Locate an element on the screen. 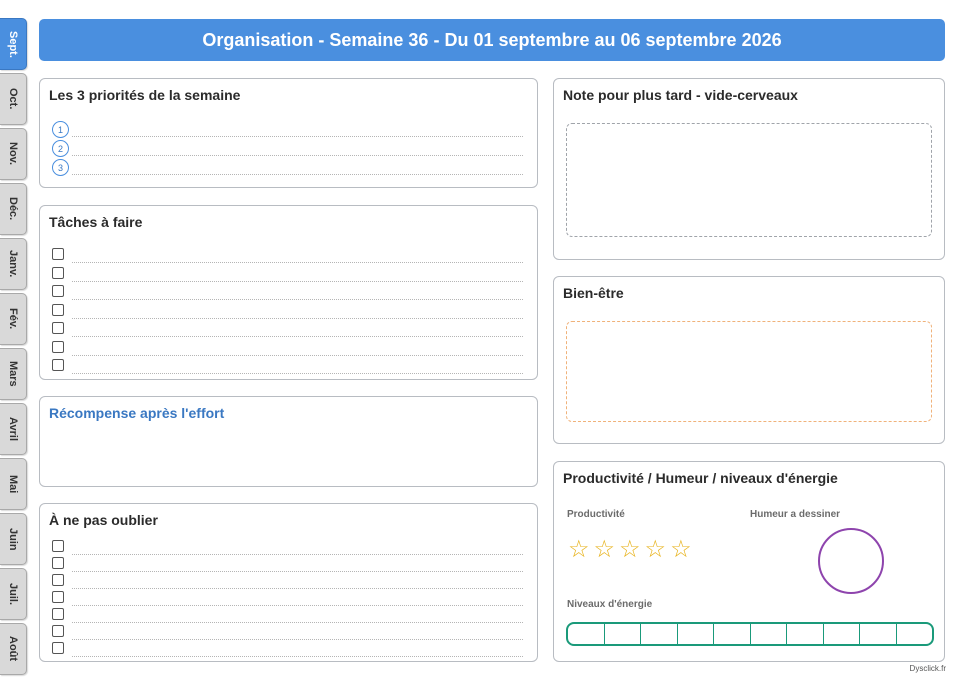  tab-oct: Oct. is located at coordinates (13, 99).